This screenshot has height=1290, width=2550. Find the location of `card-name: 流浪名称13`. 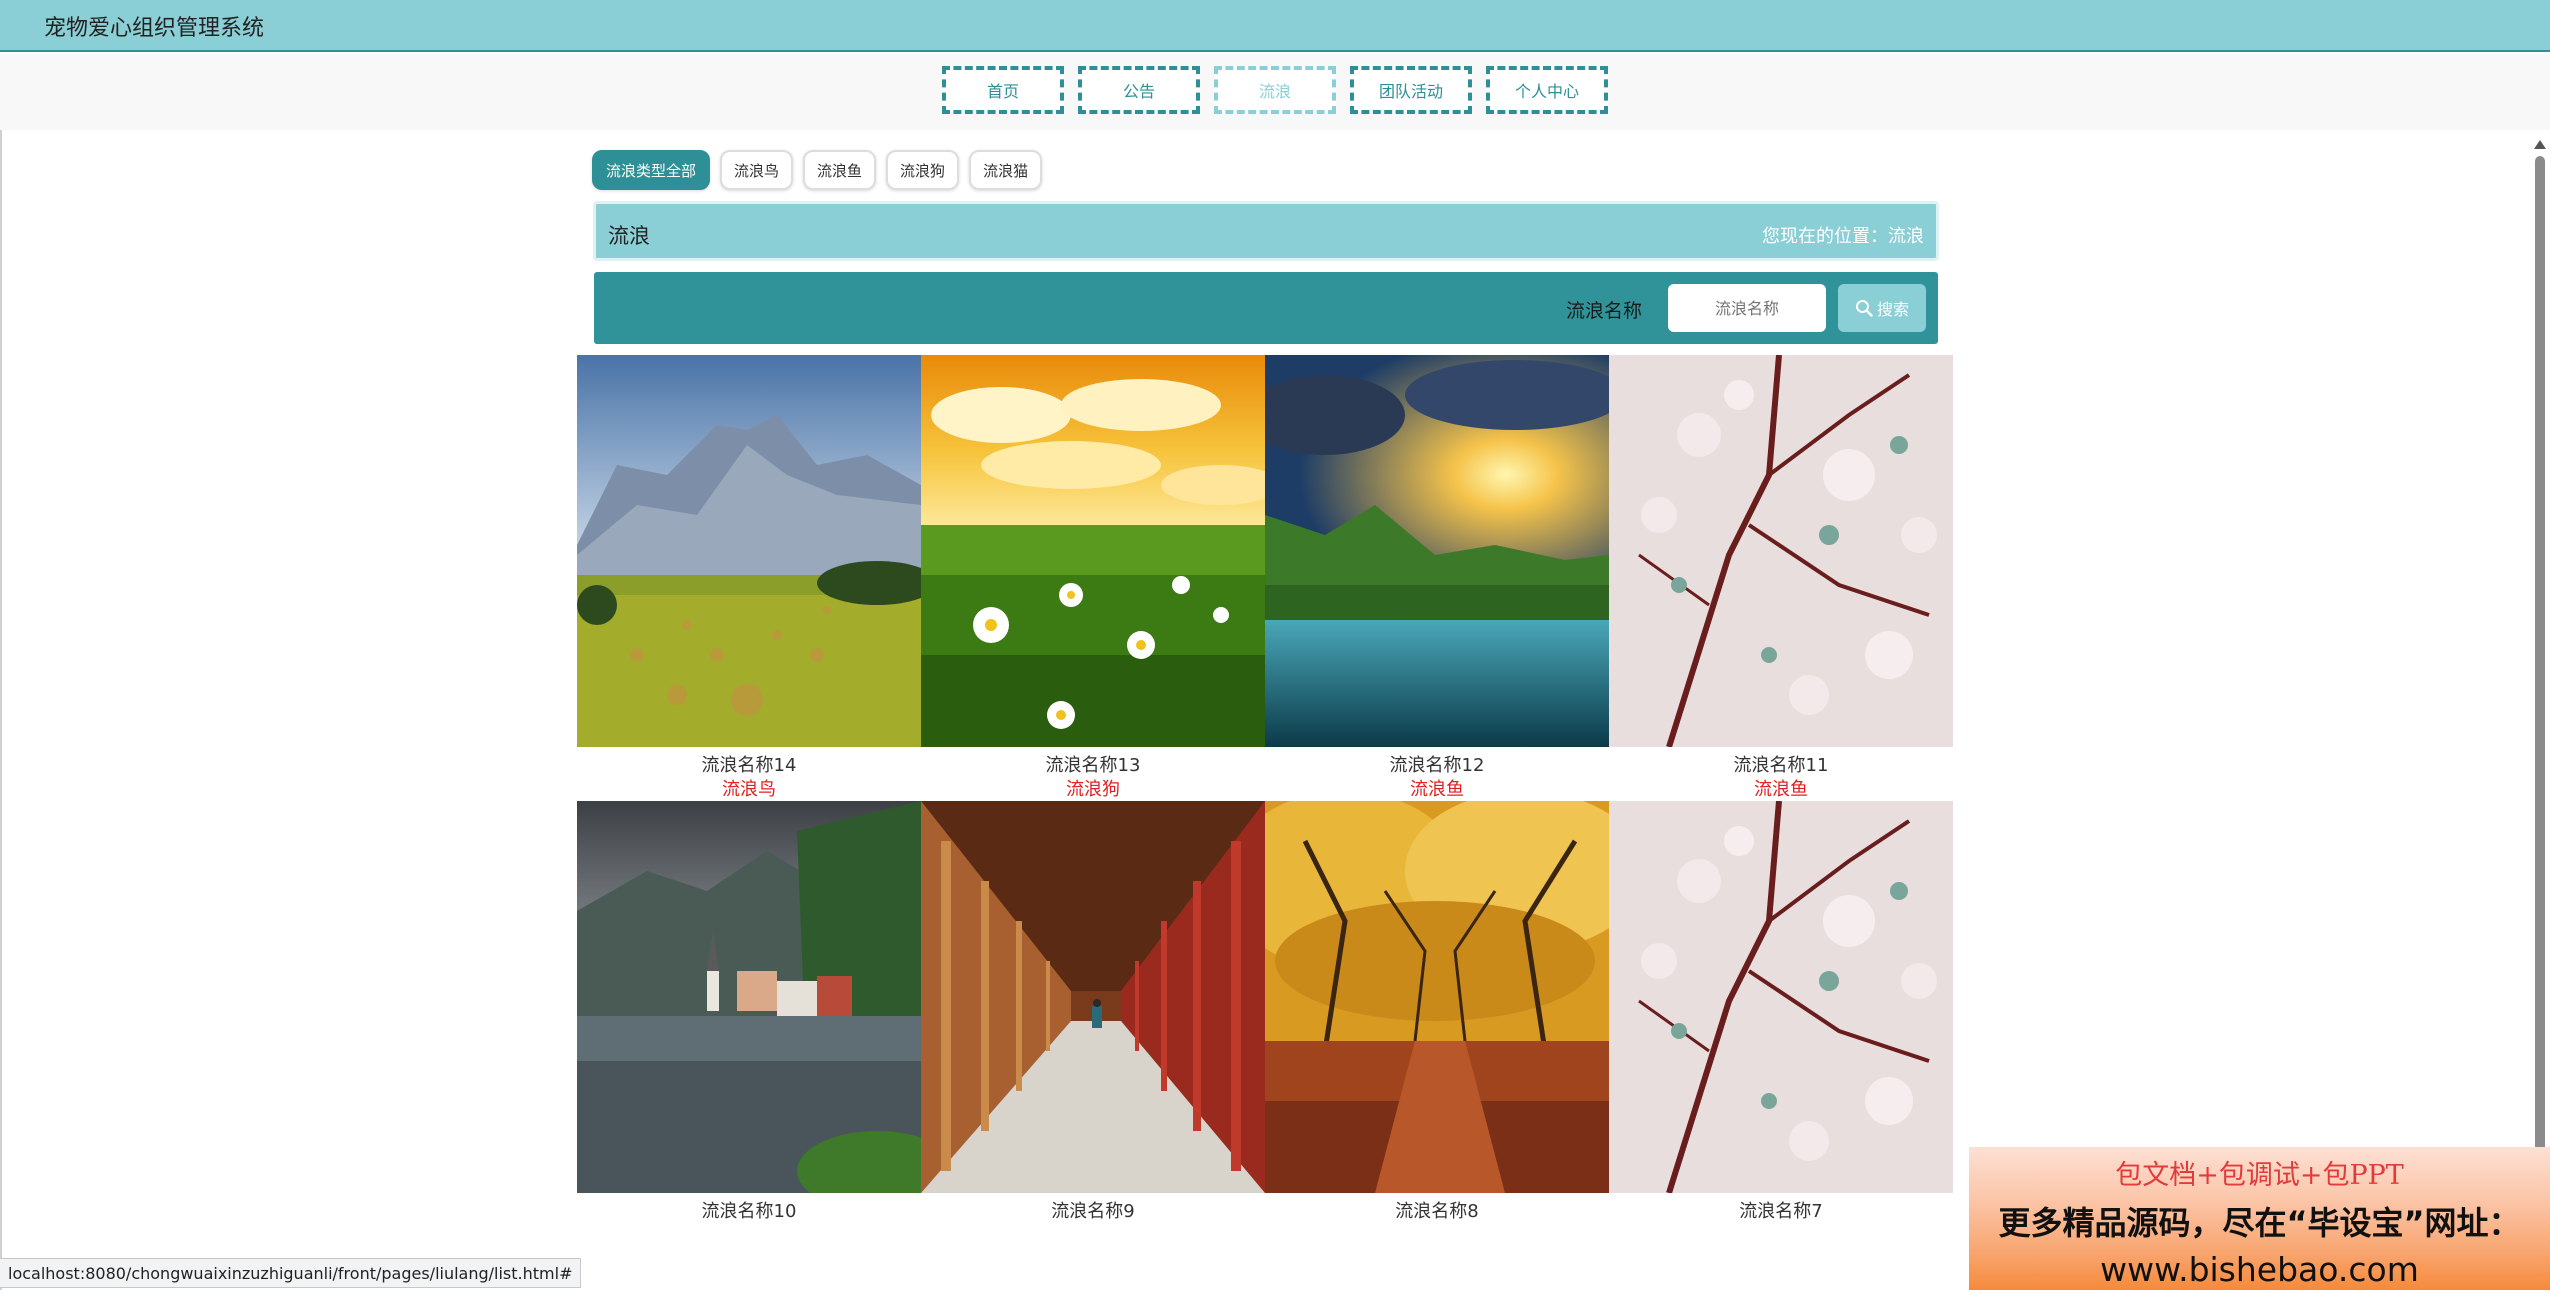

card-name: 流浪名称13 is located at coordinates (1093, 765).